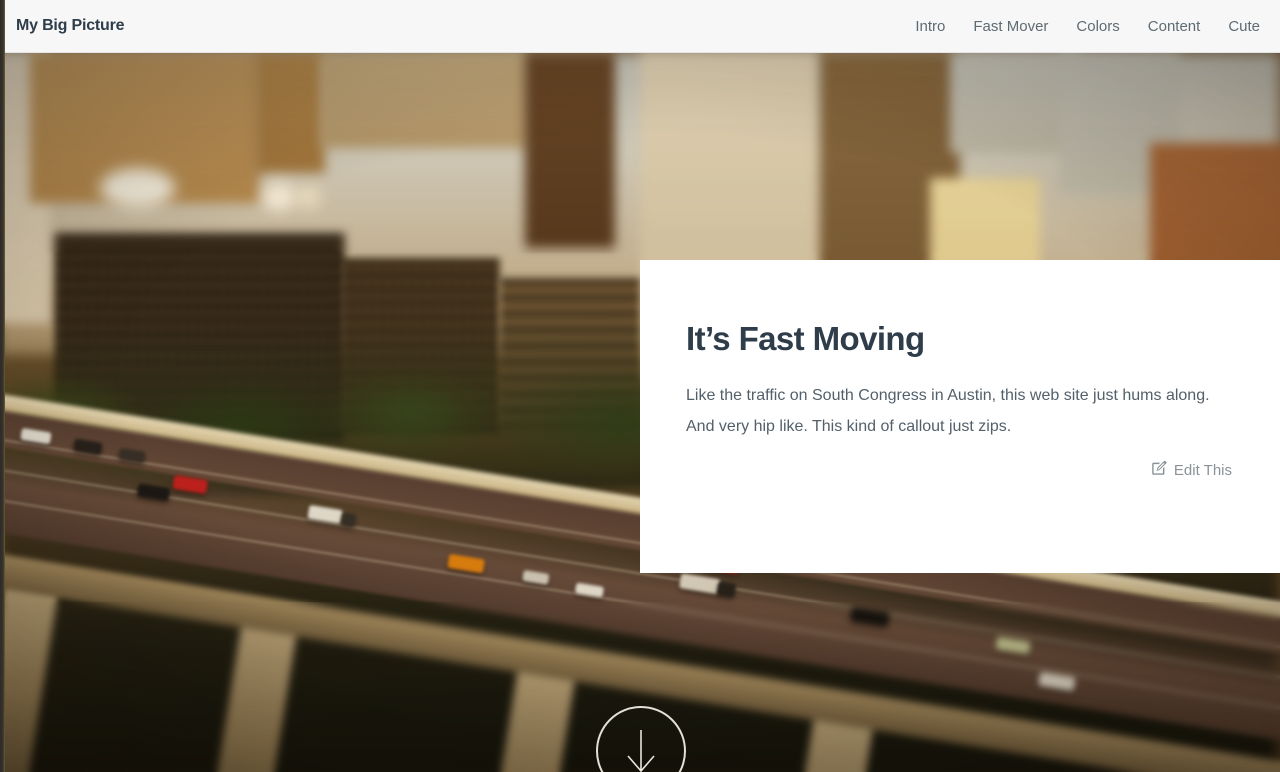  What do you see at coordinates (959, 470) in the screenshot?
I see `callout-actions: Edit This` at bounding box center [959, 470].